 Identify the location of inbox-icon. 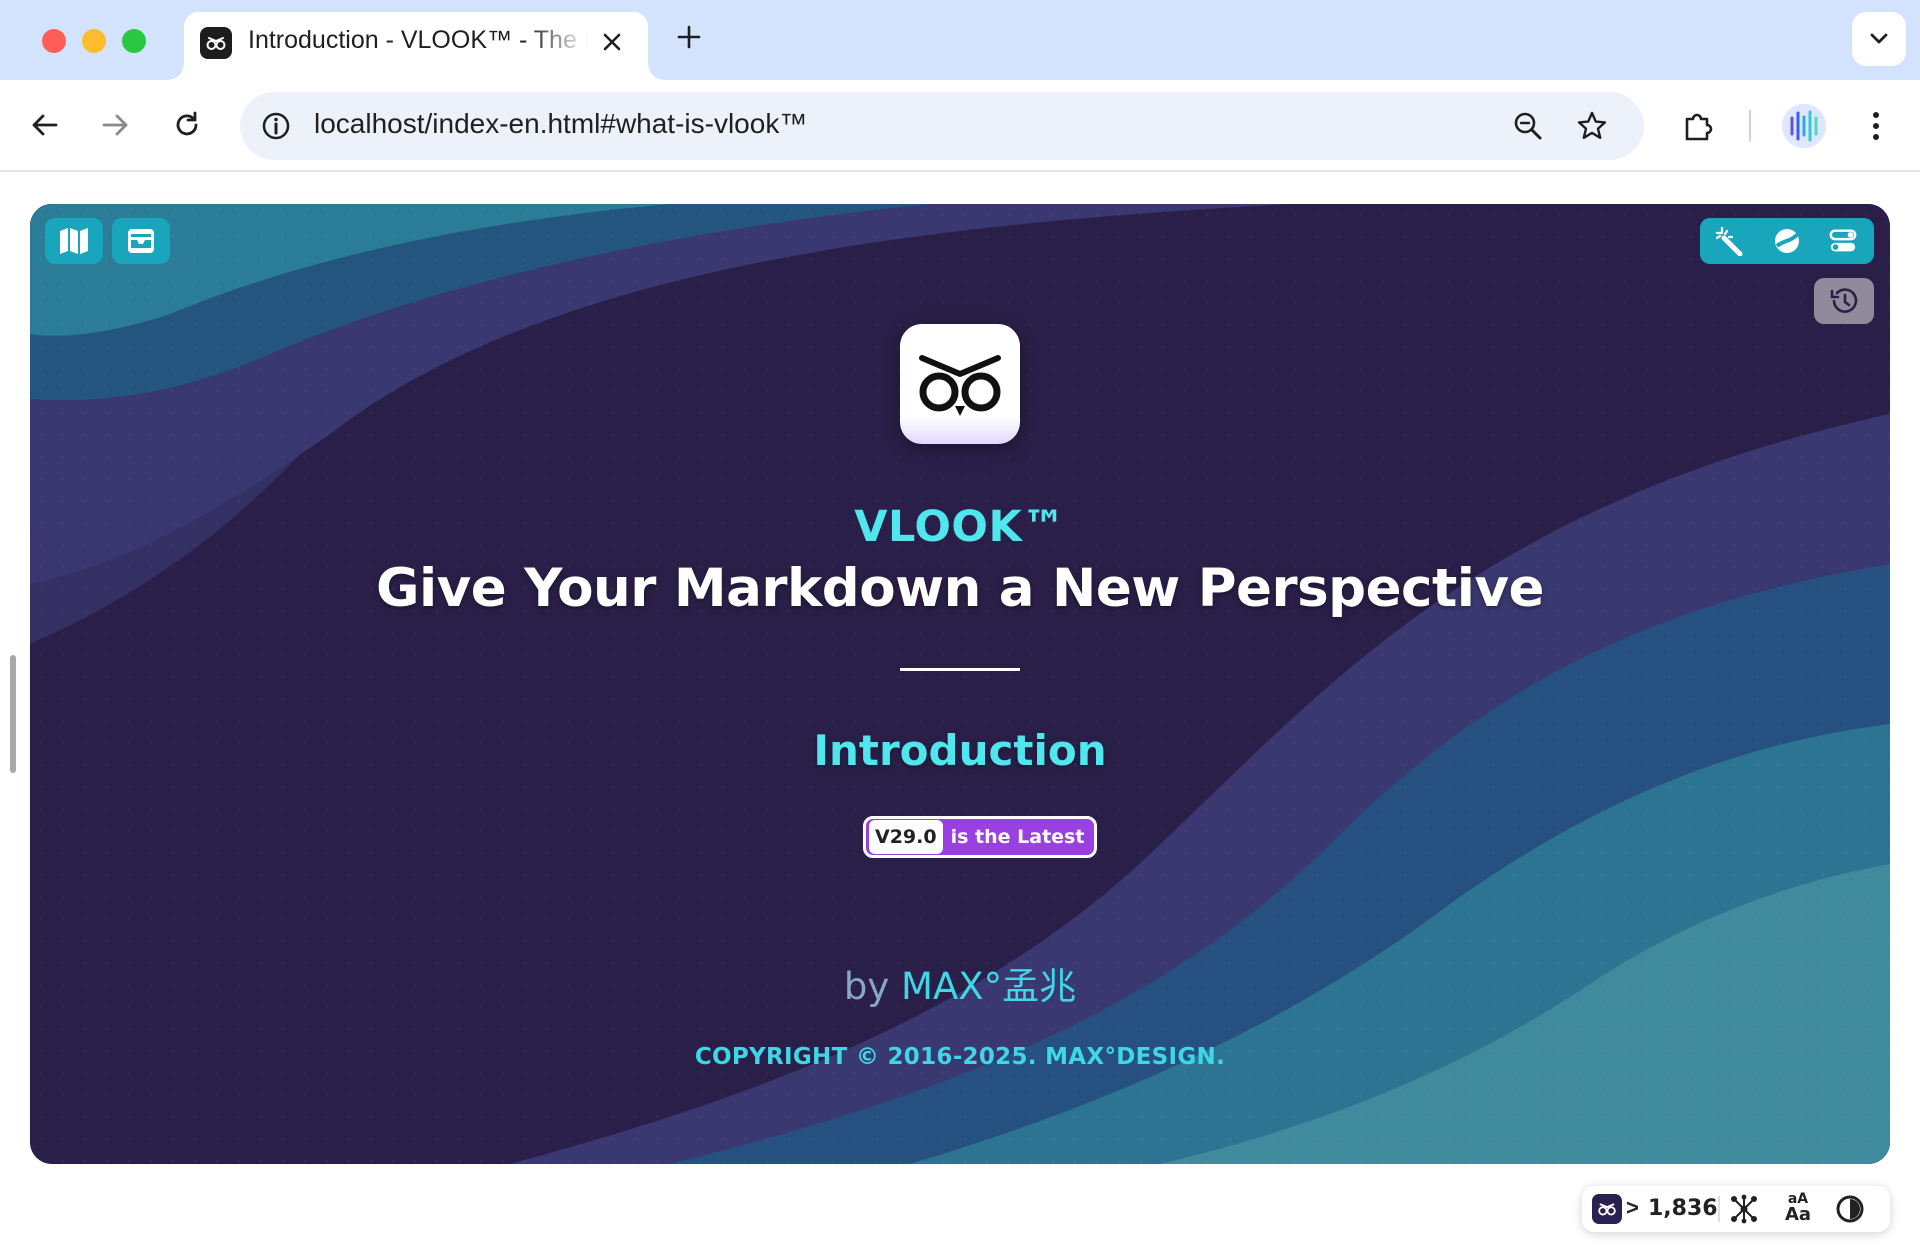
(141, 241).